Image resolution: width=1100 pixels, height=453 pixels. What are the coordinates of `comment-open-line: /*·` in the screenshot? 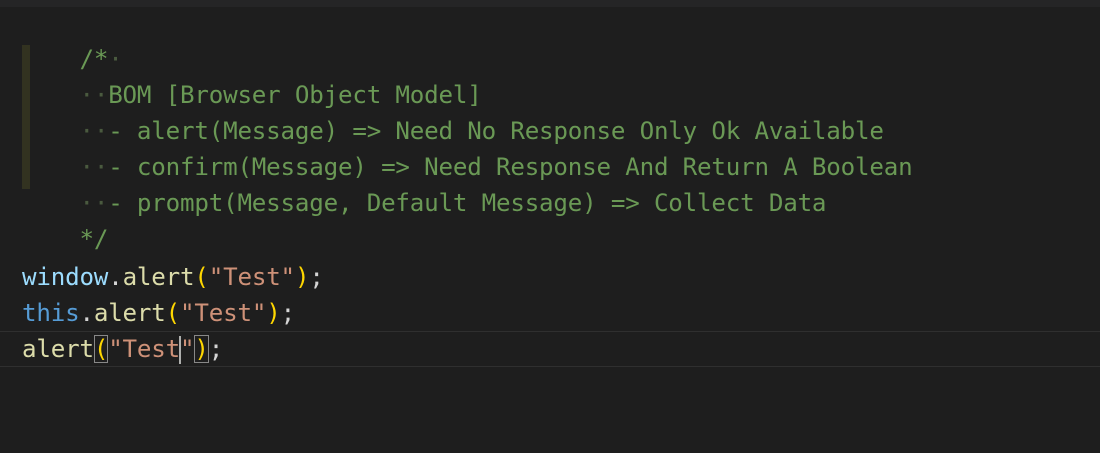 It's located at (72, 40).